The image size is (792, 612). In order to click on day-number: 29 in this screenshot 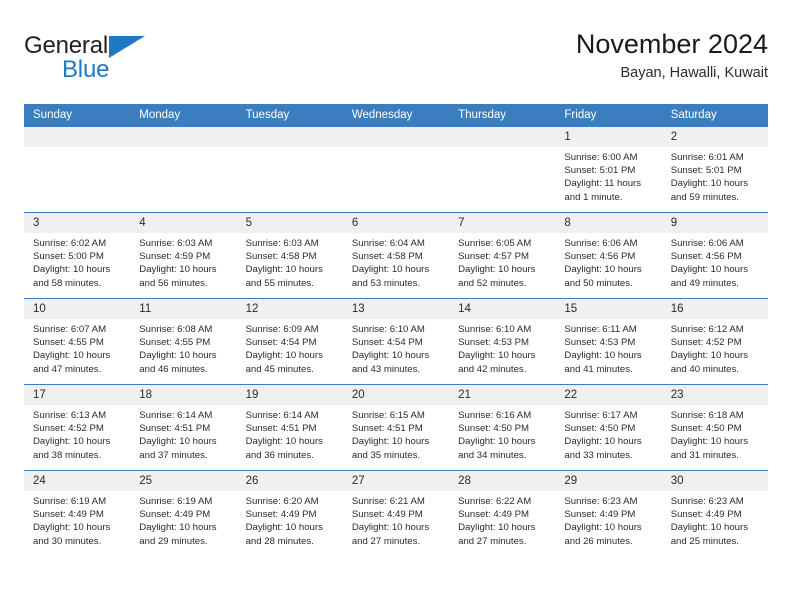, I will do `click(608, 481)`.